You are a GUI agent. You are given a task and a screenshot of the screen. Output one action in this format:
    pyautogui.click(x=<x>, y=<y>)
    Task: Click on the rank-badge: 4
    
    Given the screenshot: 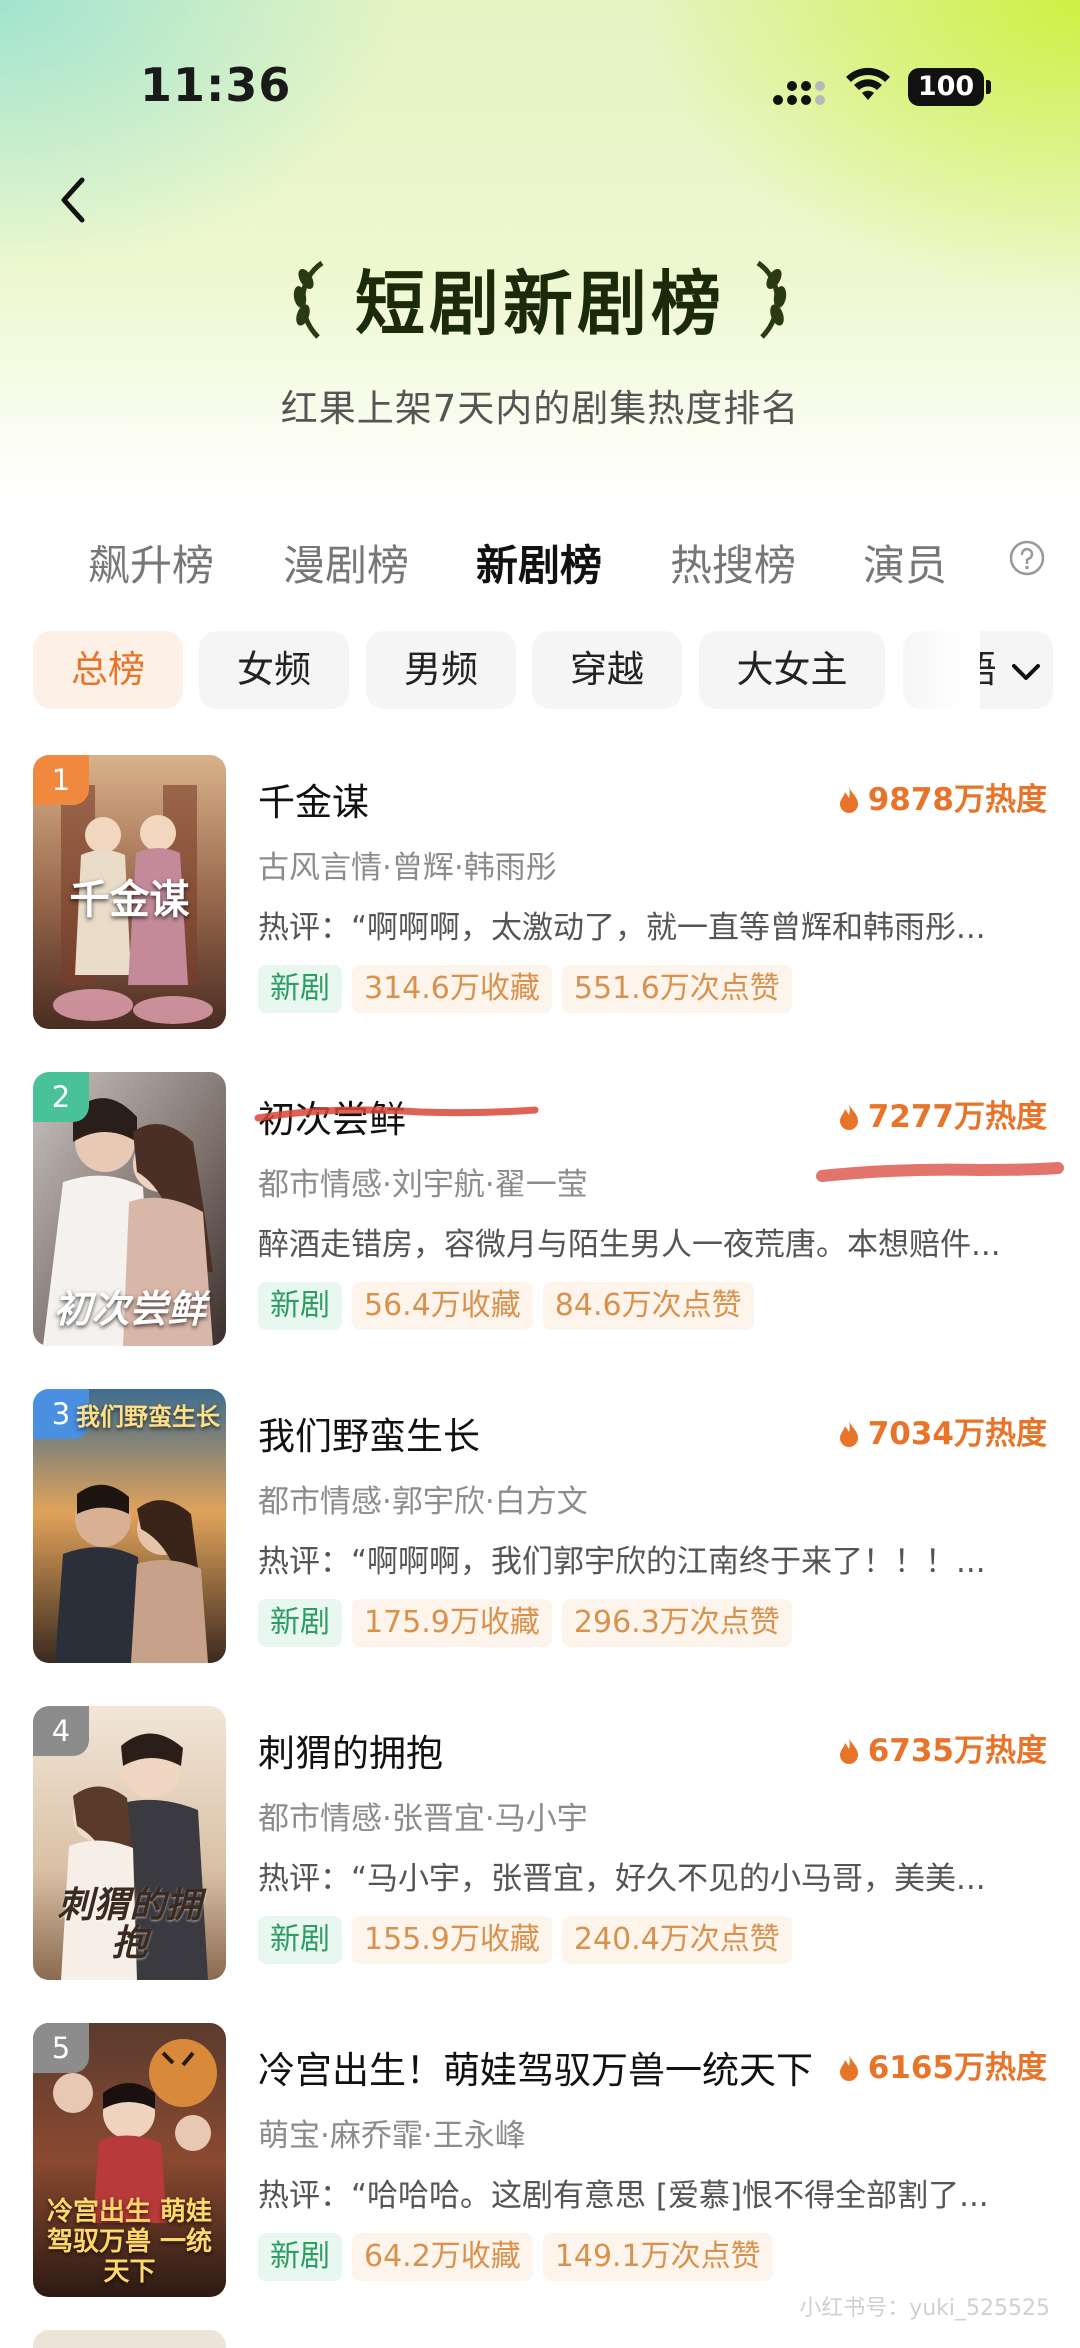 What is the action you would take?
    pyautogui.click(x=61, y=1731)
    